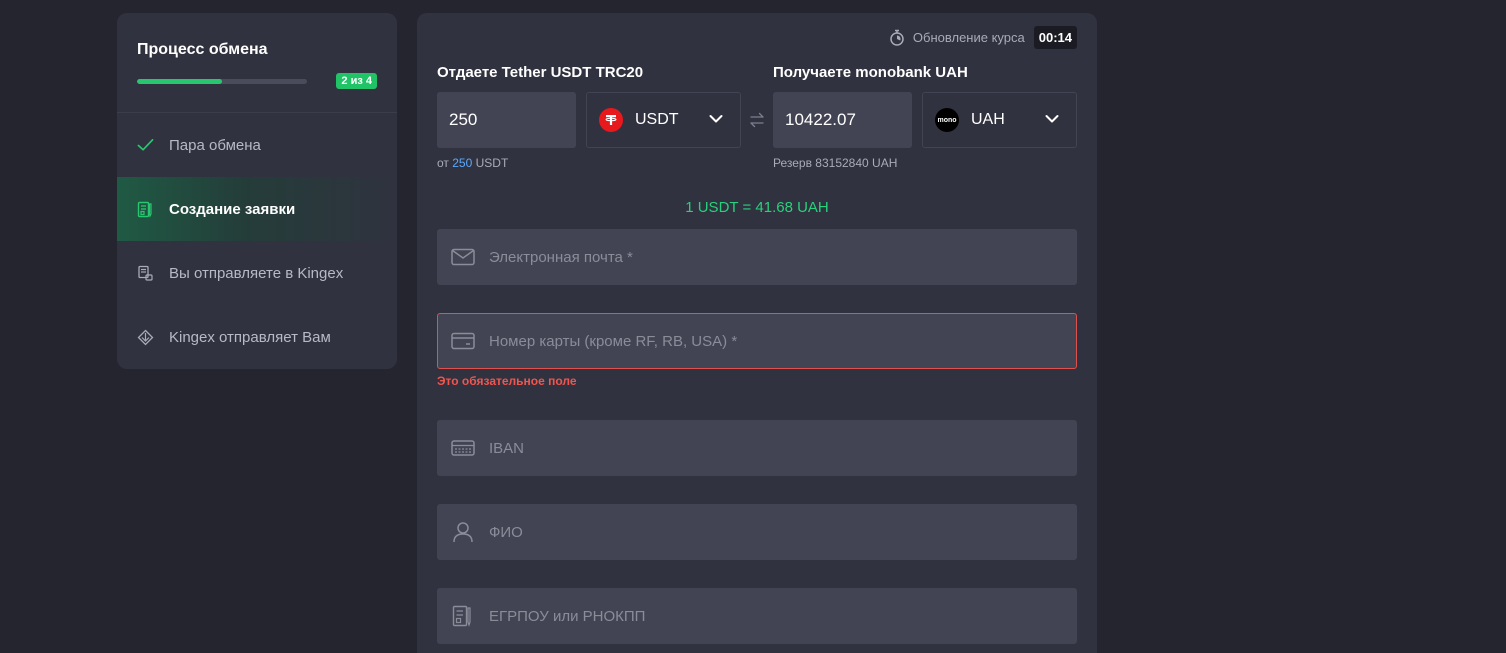 This screenshot has width=1506, height=653. I want to click on receive-amount-input: 10422.07, so click(842, 120).